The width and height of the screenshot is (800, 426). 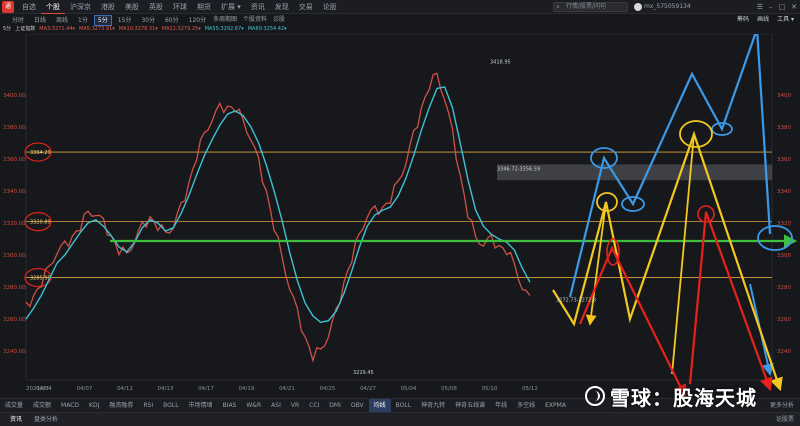 I want to click on x-tick-label: 04/04, so click(x=44, y=389).